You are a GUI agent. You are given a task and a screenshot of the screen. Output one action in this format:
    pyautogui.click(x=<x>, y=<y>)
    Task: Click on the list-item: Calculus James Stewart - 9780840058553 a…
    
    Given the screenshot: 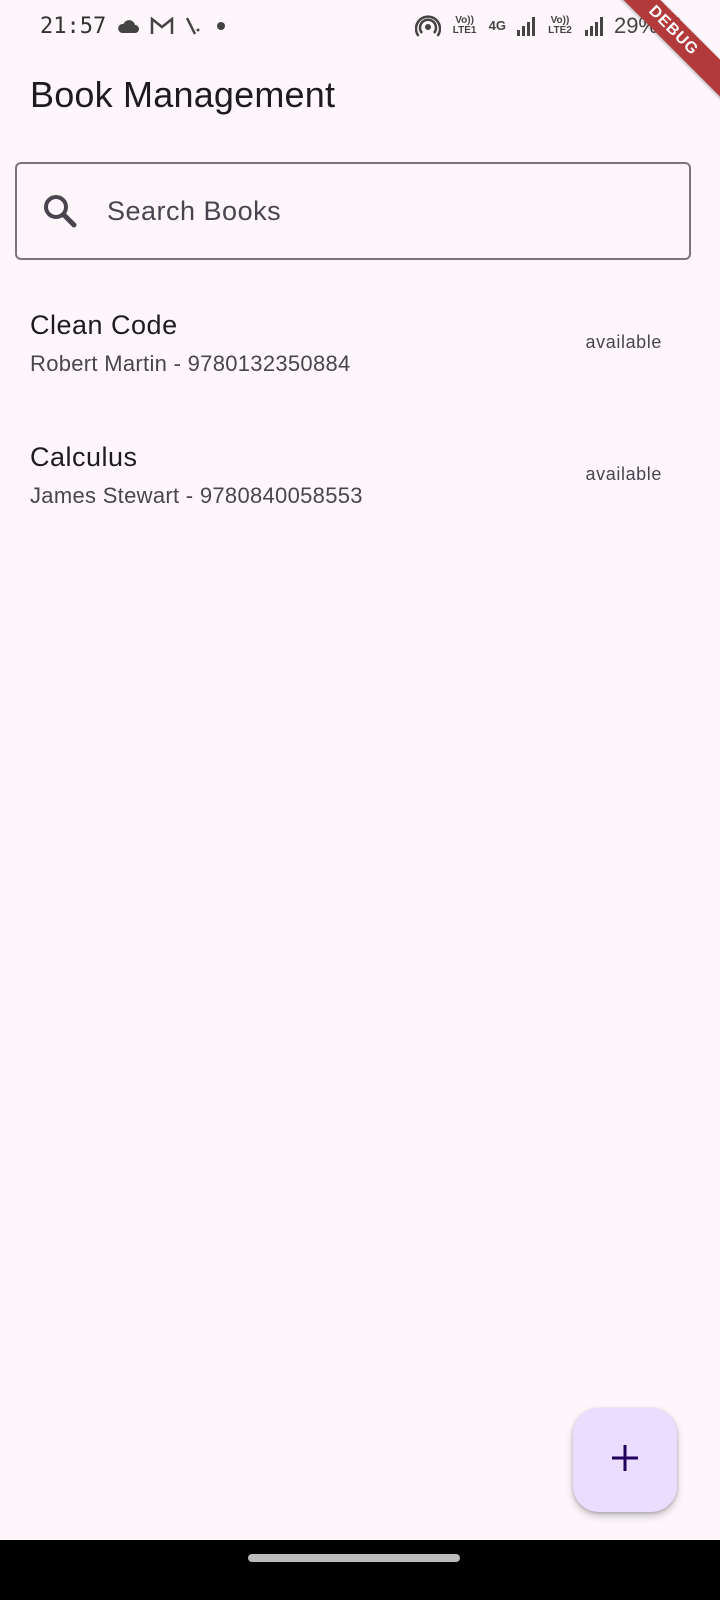 What is the action you would take?
    pyautogui.click(x=360, y=488)
    